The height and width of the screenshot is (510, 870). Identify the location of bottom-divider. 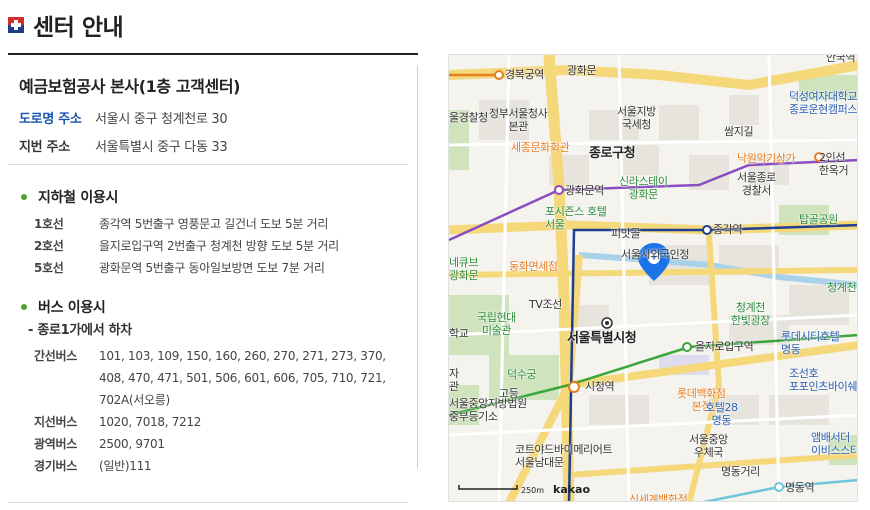
(208, 502).